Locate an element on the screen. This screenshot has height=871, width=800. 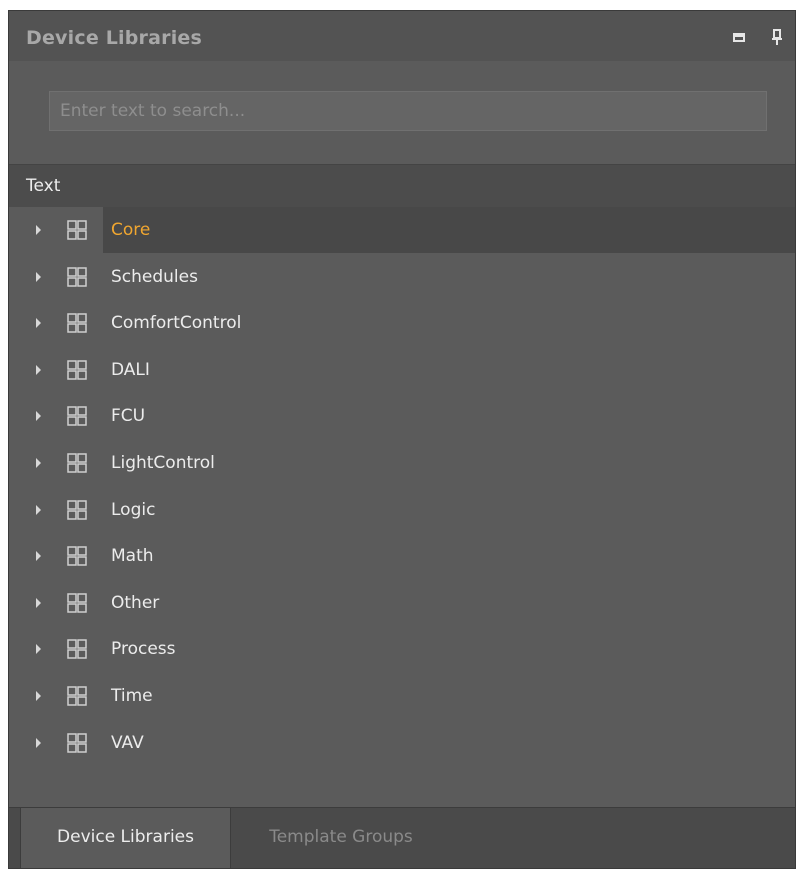
tab-device-libraries: Device Libraries is located at coordinates (125, 838).